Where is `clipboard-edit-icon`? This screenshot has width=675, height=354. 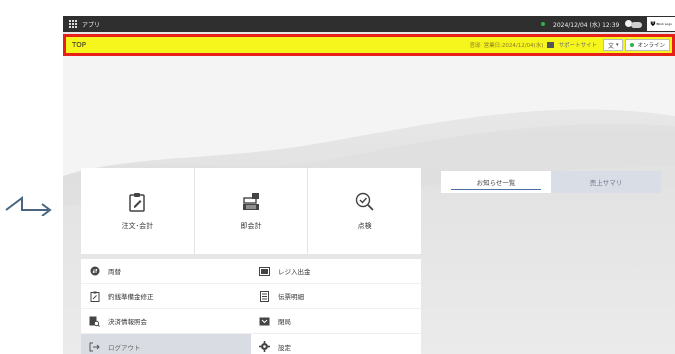
clipboard-edit-icon is located at coordinates (94, 296).